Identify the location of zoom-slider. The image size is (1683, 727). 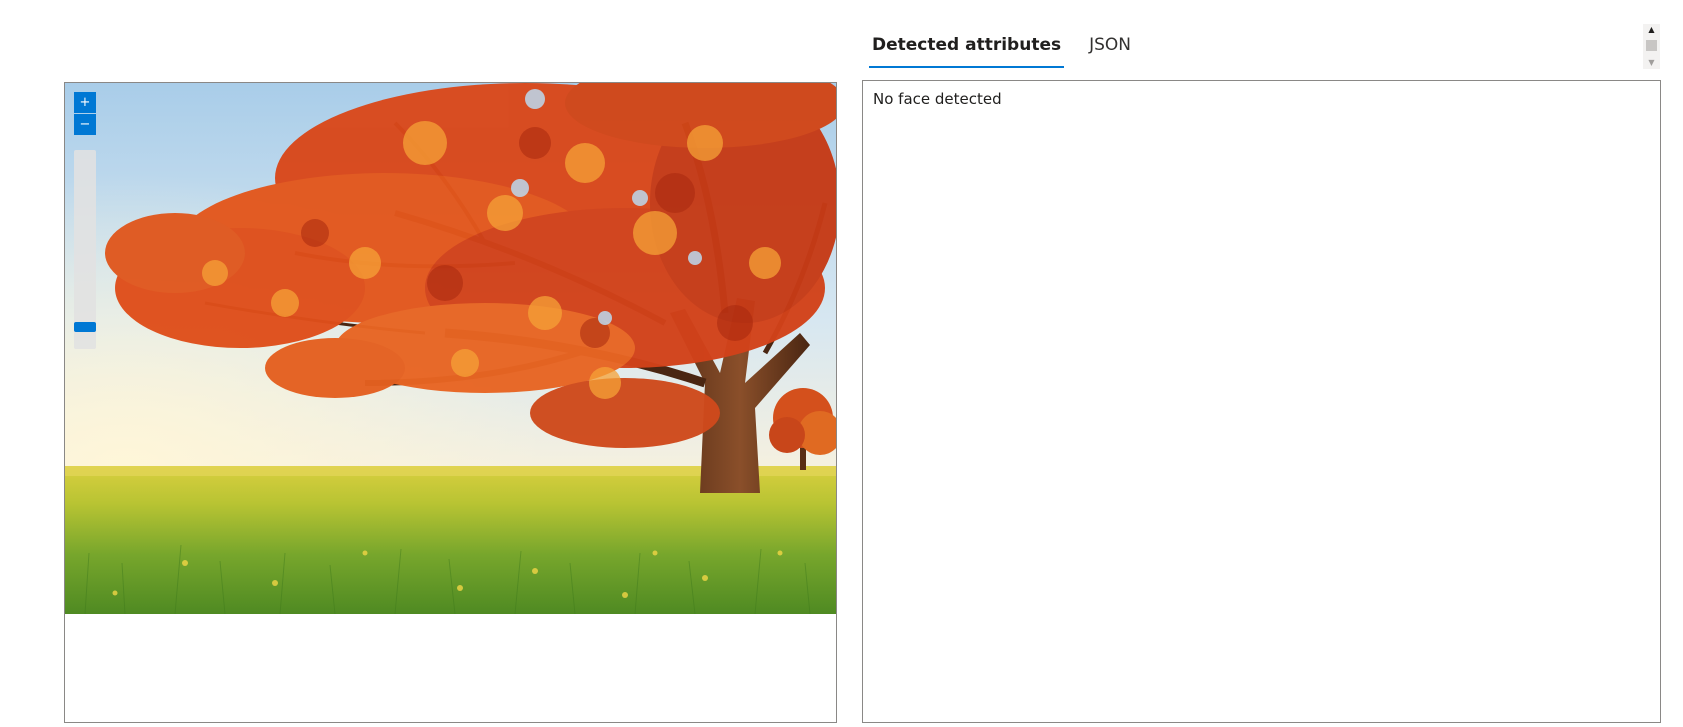
(85, 249).